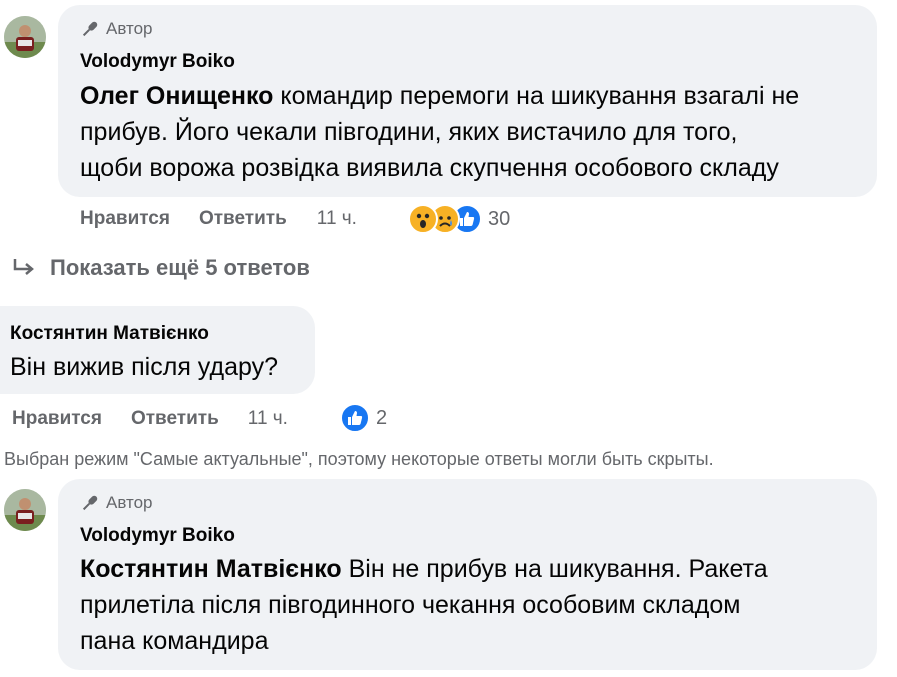 This screenshot has height=677, width=897. What do you see at coordinates (109, 334) in the screenshot?
I see `comment-author: Костянтин Матвієнко` at bounding box center [109, 334].